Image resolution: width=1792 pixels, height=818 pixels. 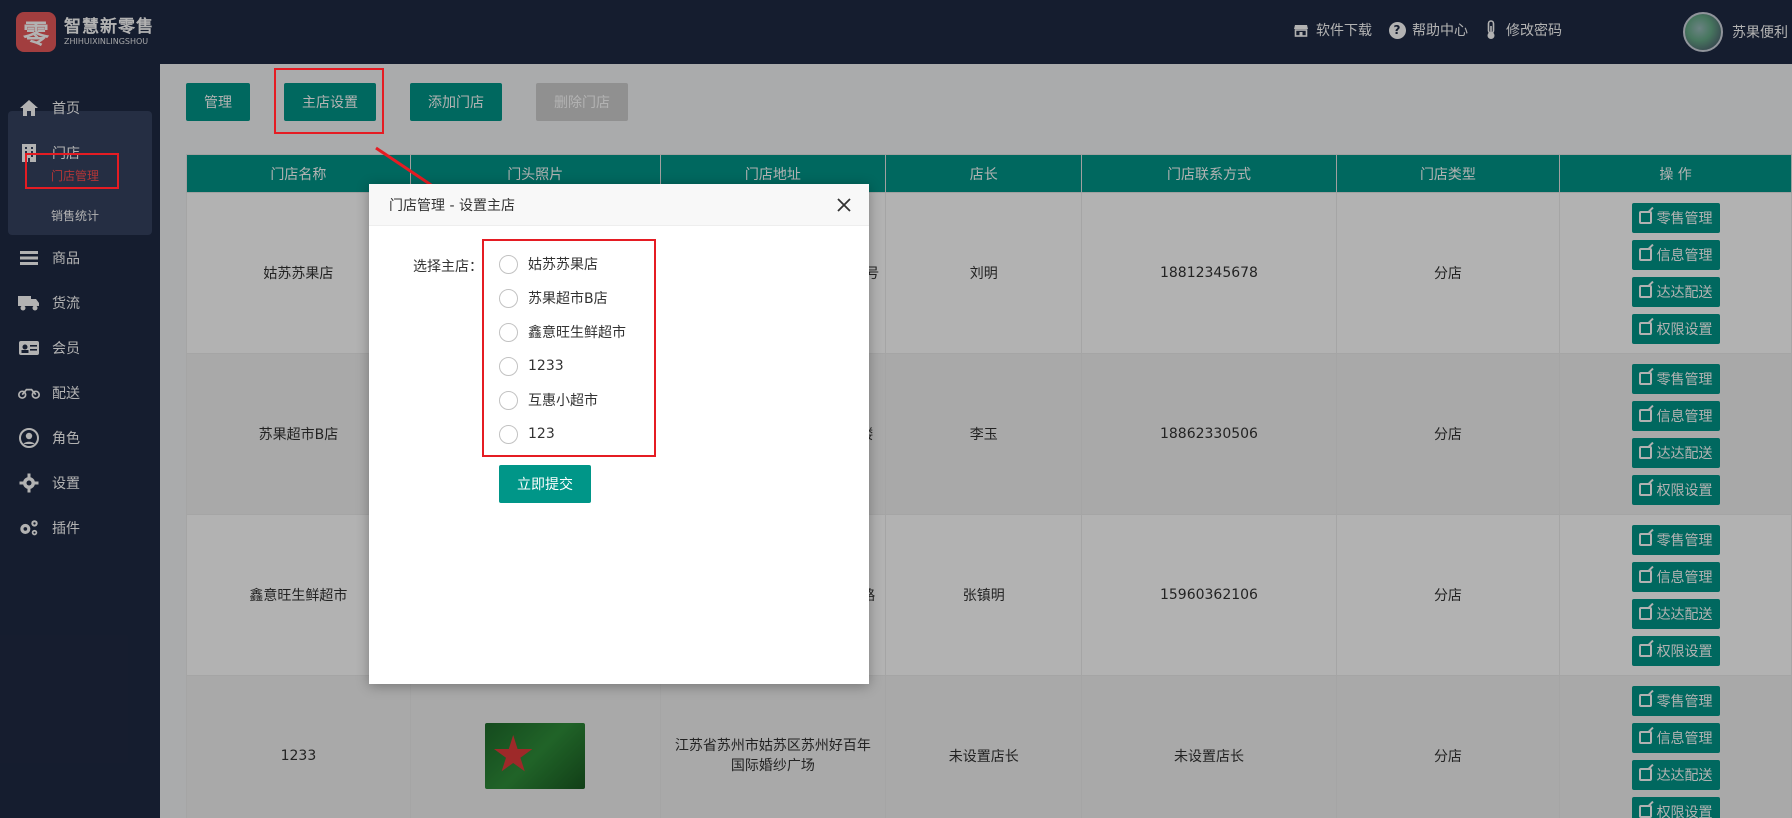 What do you see at coordinates (619, 205) in the screenshot?
I see `dialog-title-bar: 门店管理 - 设置主店` at bounding box center [619, 205].